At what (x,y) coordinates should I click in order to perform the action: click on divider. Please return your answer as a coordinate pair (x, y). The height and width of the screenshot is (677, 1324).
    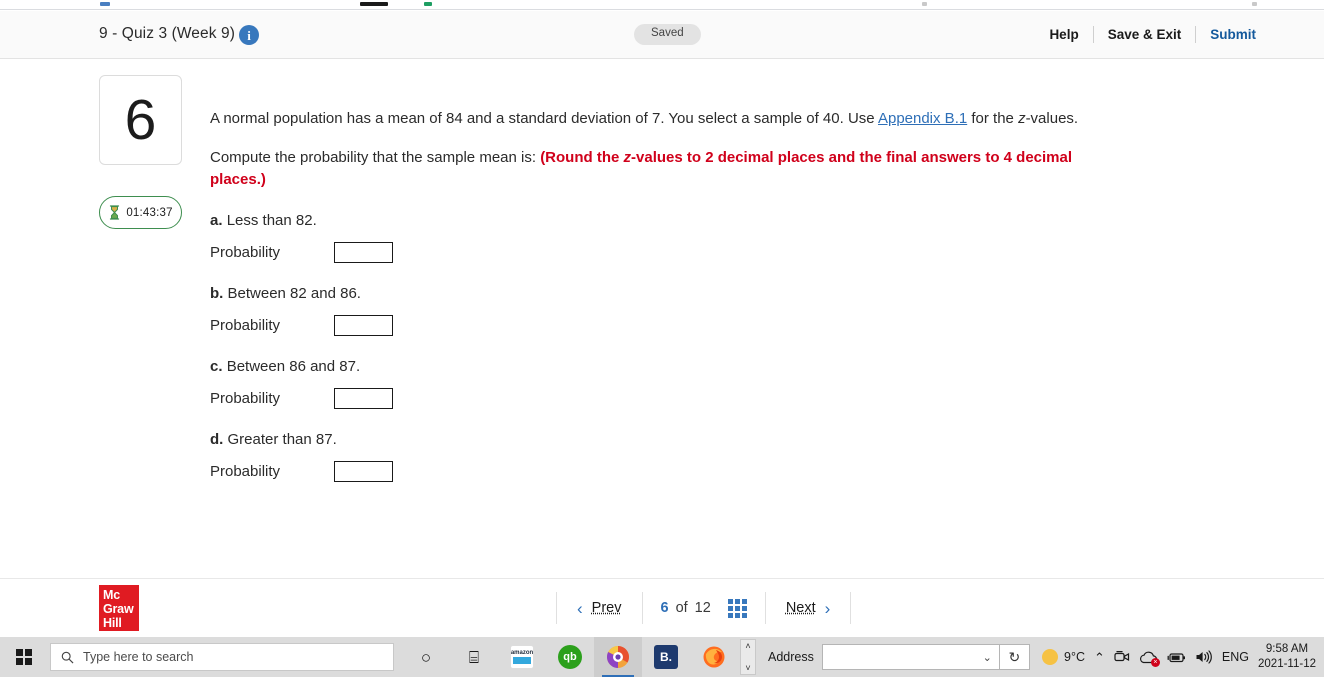
    Looking at the image, I should click on (851, 608).